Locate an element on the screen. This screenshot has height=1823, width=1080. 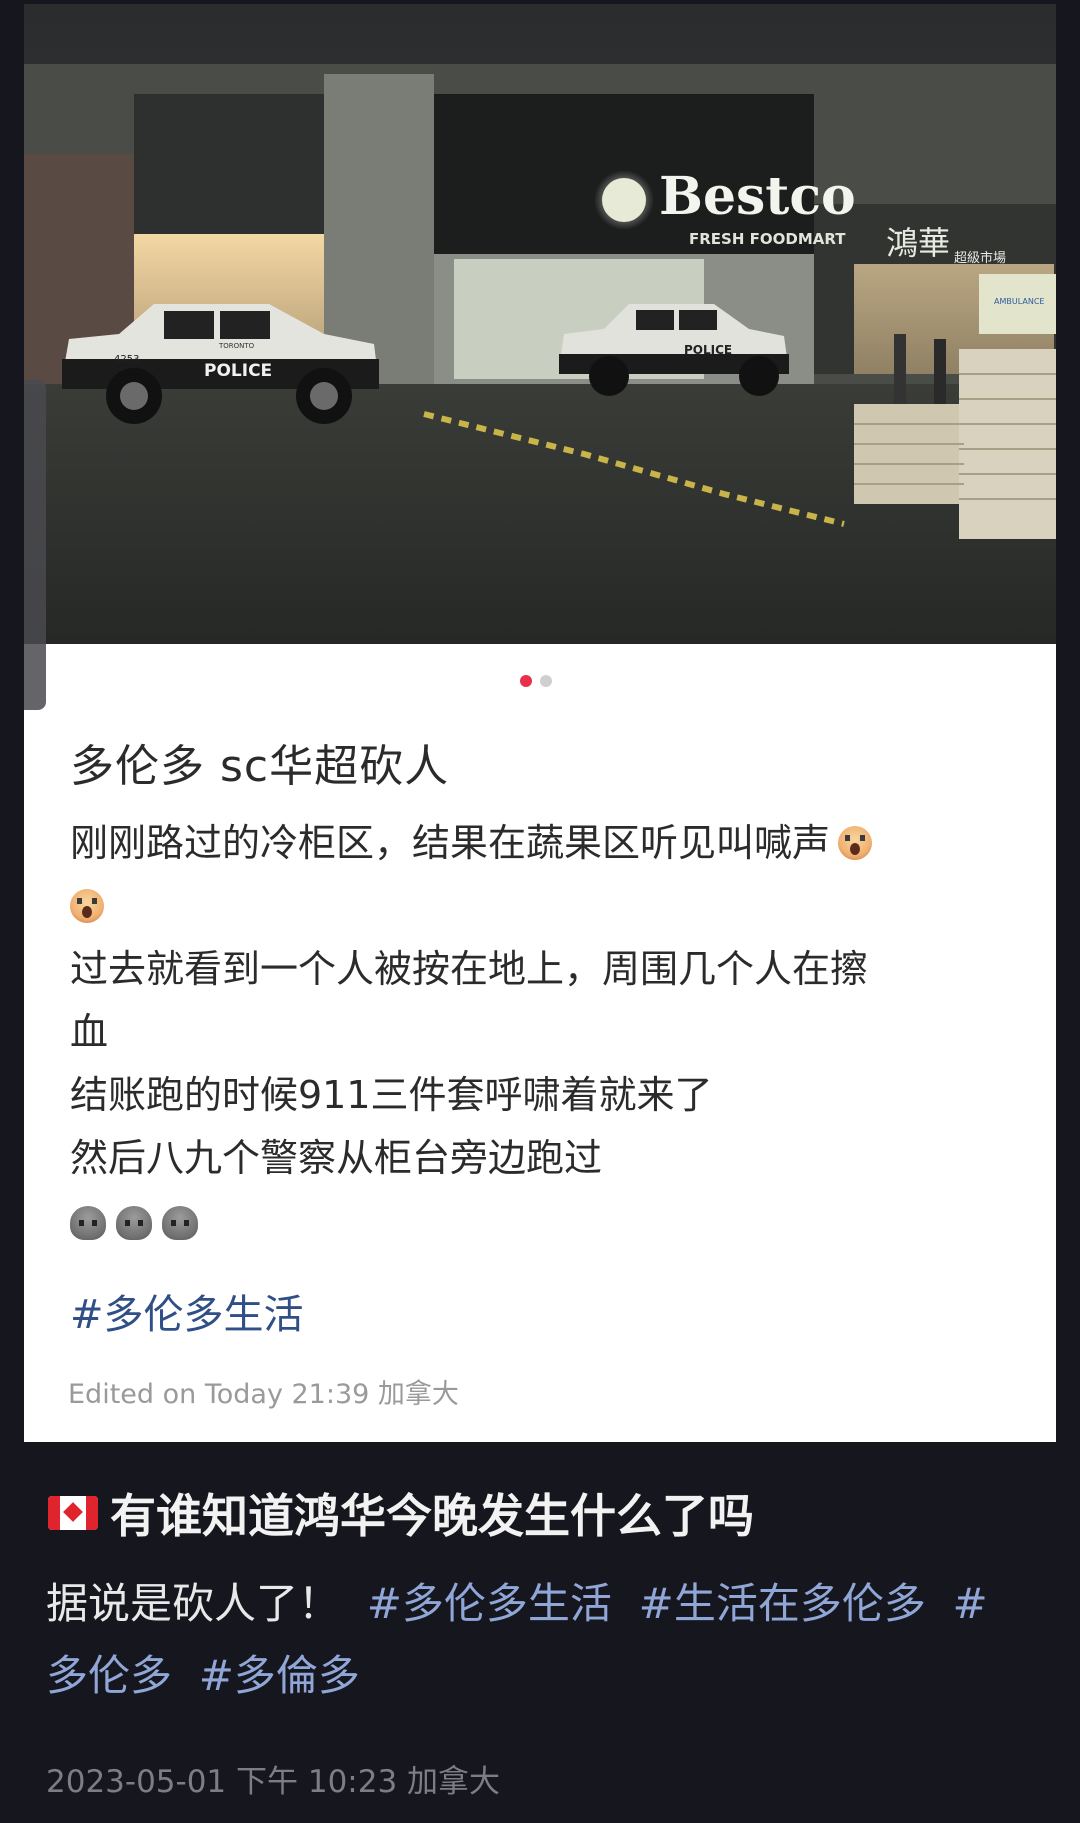
store-sign-name: Bestco is located at coordinates (757, 196).